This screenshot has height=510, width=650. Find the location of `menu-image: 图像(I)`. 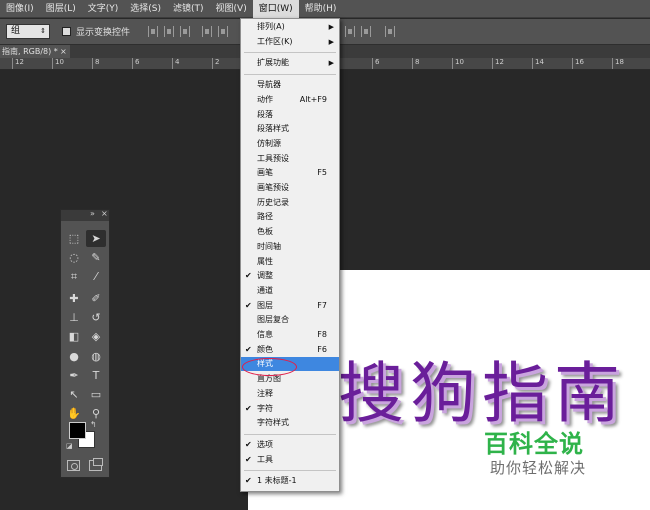

menu-image: 图像(I) is located at coordinates (20, 9).